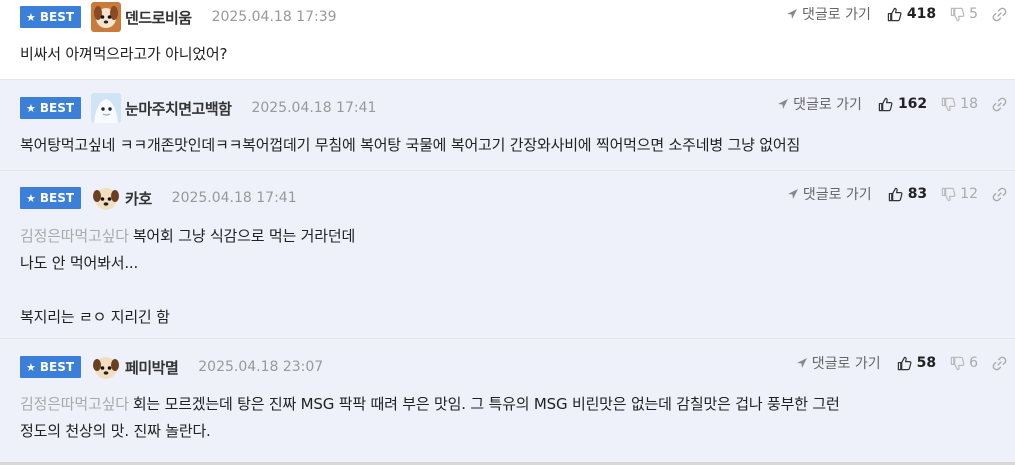 This screenshot has height=465, width=1015. Describe the element at coordinates (912, 104) in the screenshot. I see `like-count: 162` at that location.